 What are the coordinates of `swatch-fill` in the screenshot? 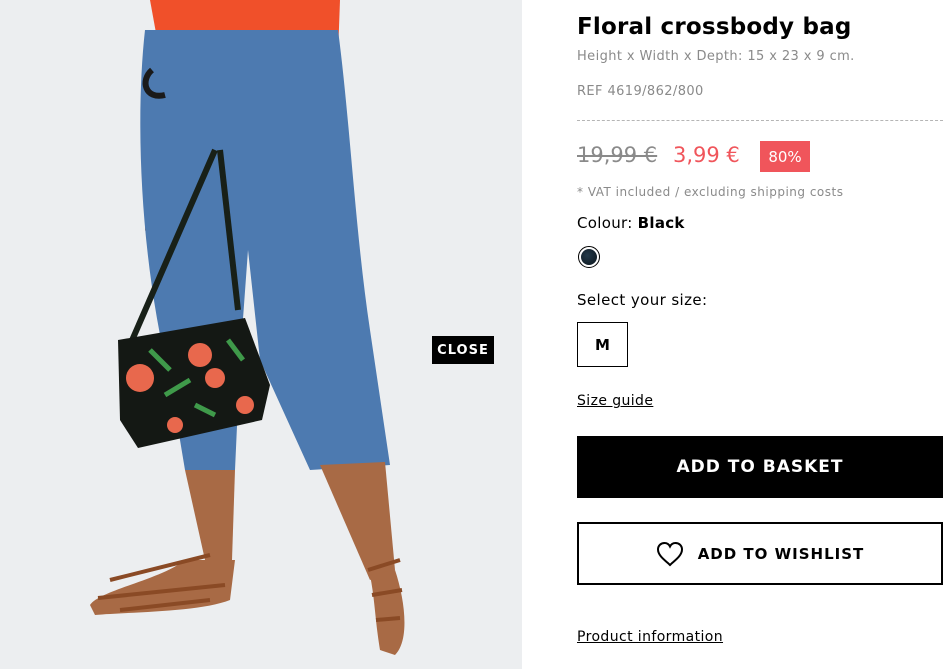 It's located at (589, 257).